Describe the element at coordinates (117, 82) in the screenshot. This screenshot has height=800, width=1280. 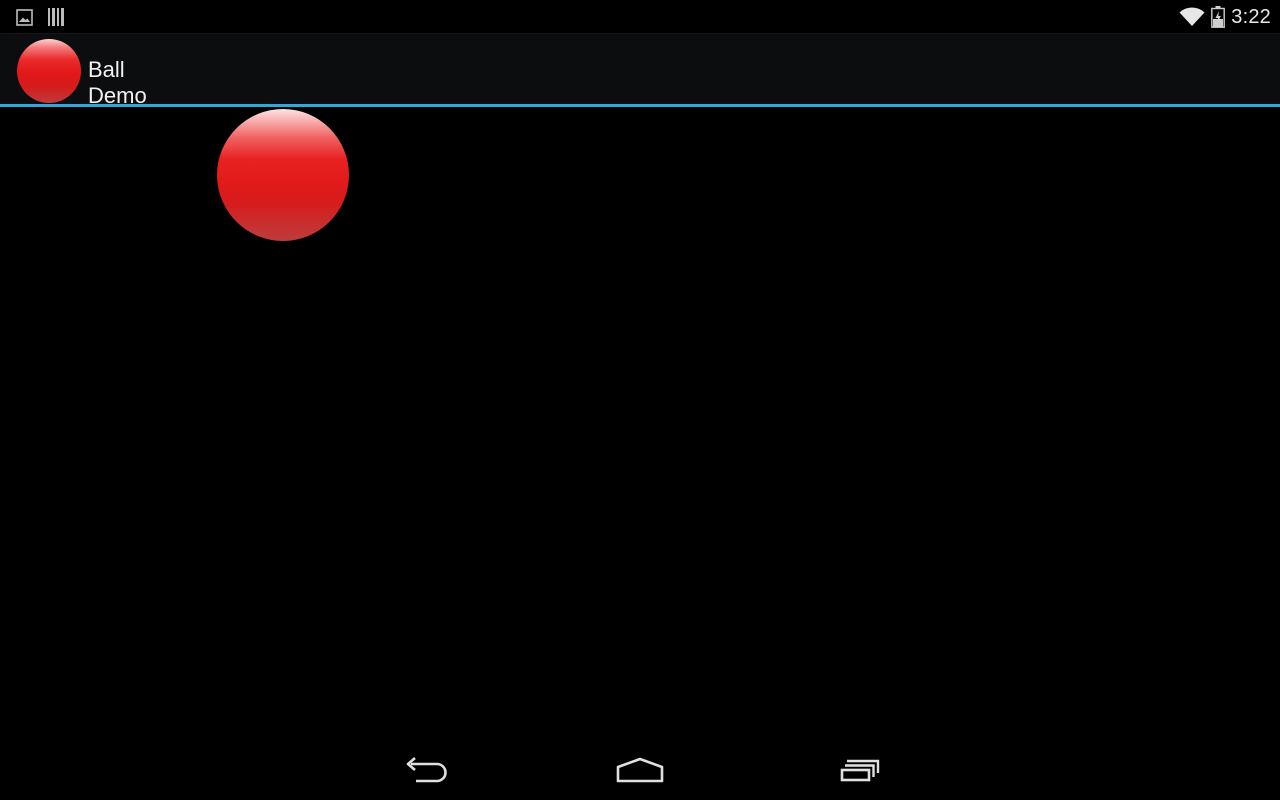
I see `app-title: Ball Demo` at that location.